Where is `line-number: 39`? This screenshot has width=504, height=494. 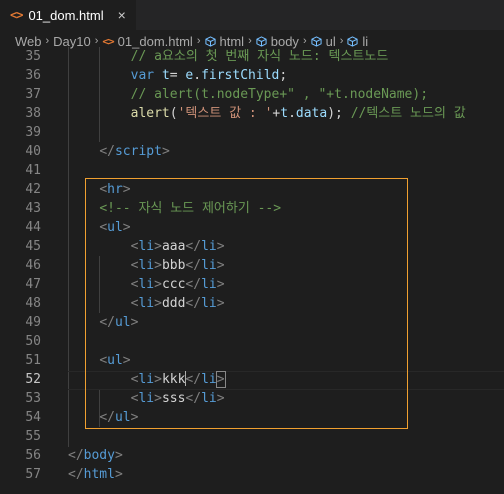 line-number: 39 is located at coordinates (33, 132).